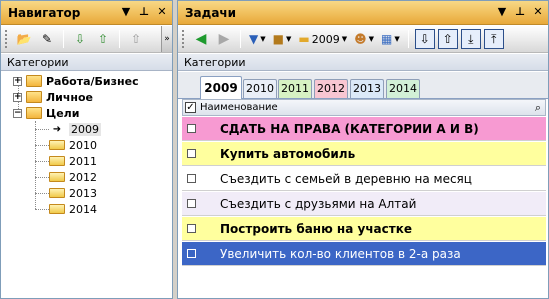  Describe the element at coordinates (331, 88) in the screenshot. I see `tab-2012: 2012` at that location.